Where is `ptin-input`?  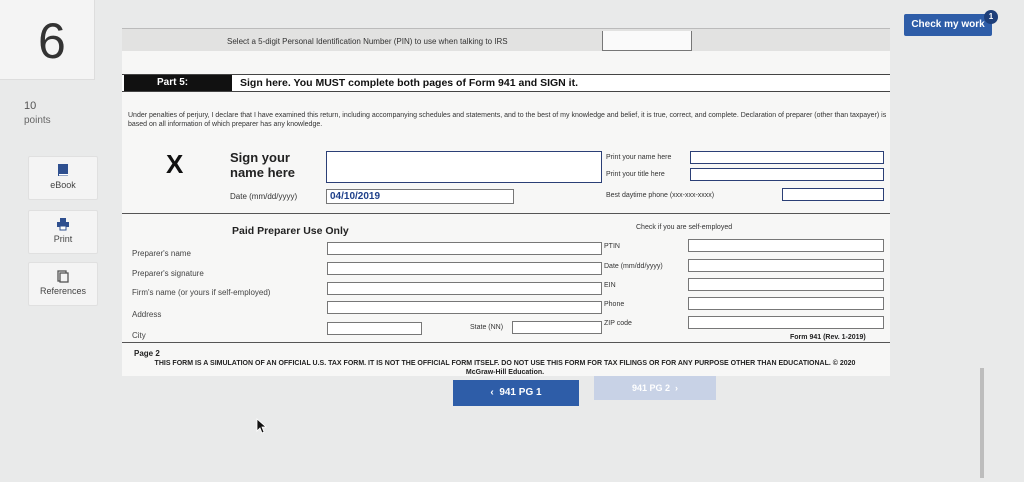
ptin-input is located at coordinates (786, 245).